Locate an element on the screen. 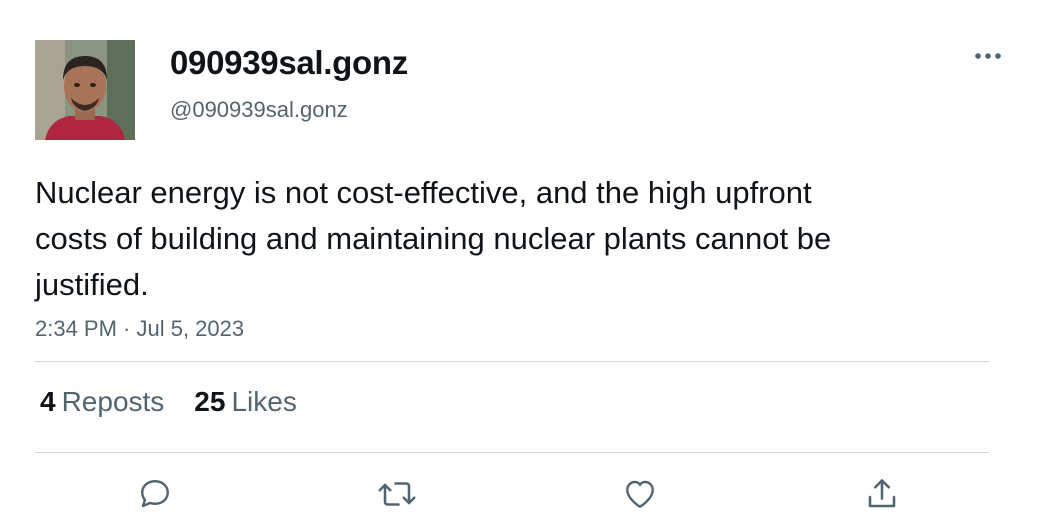 This screenshot has height=525, width=1050. avatar is located at coordinates (85, 90).